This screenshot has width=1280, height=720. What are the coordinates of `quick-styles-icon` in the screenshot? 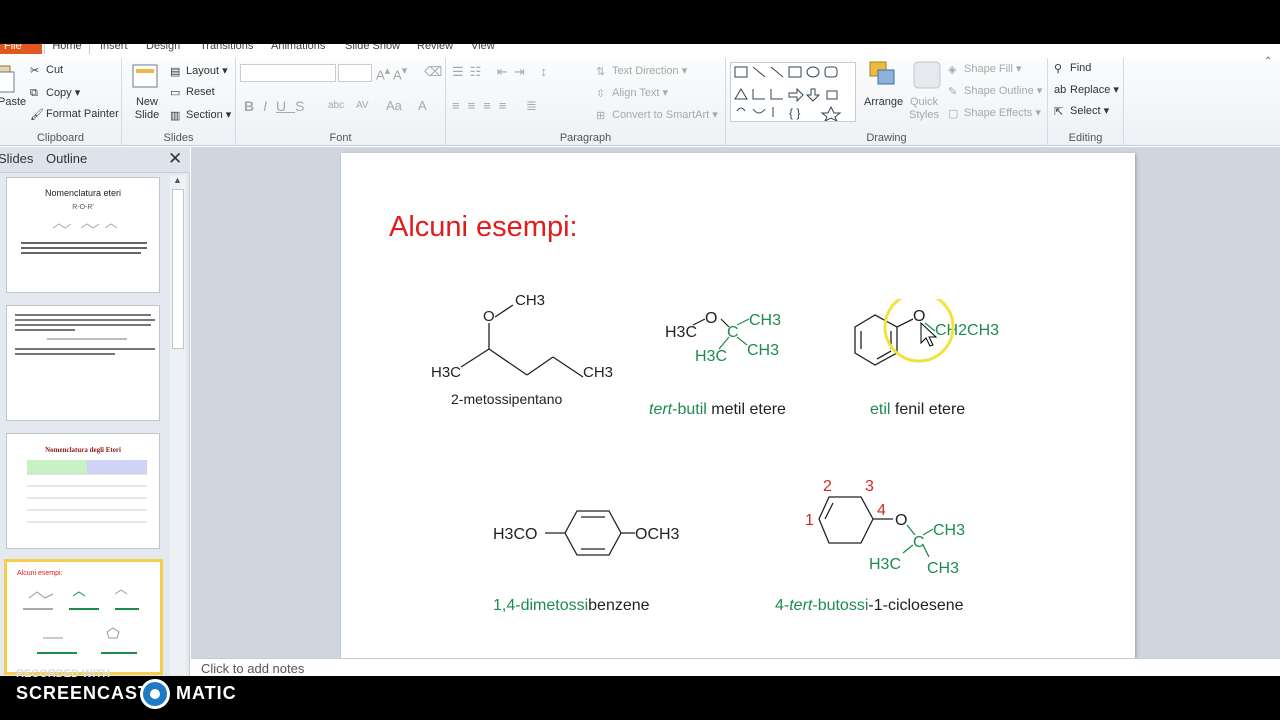 It's located at (927, 76).